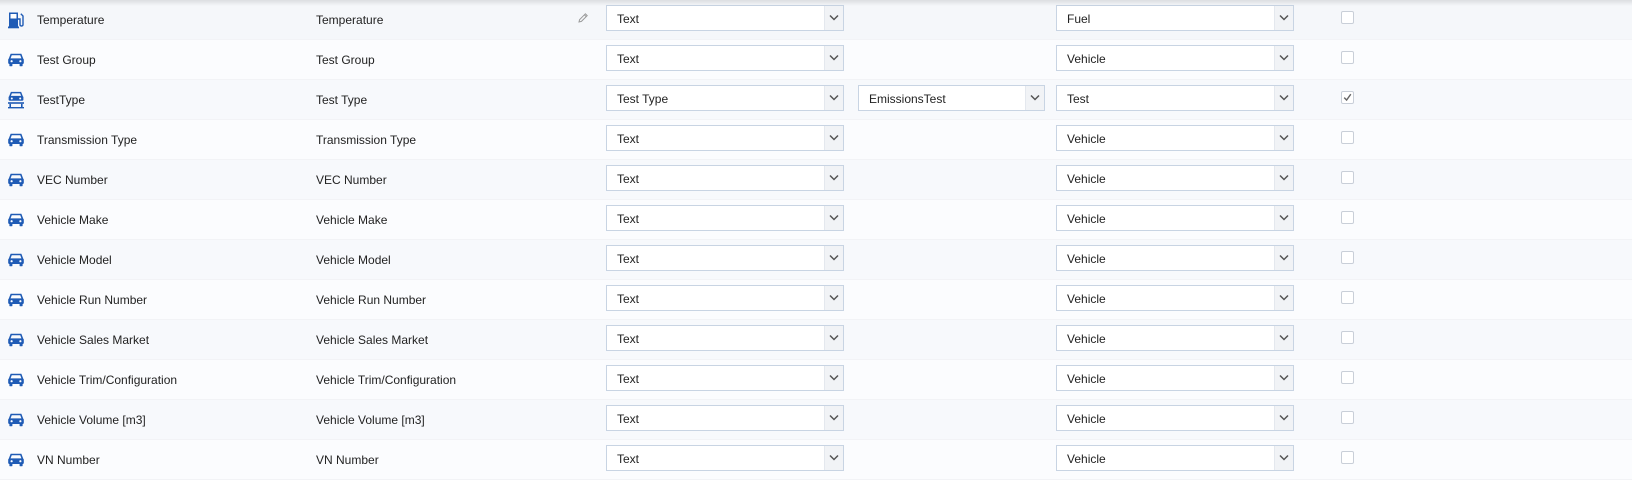  What do you see at coordinates (583, 18) in the screenshot?
I see `pencil-icon` at bounding box center [583, 18].